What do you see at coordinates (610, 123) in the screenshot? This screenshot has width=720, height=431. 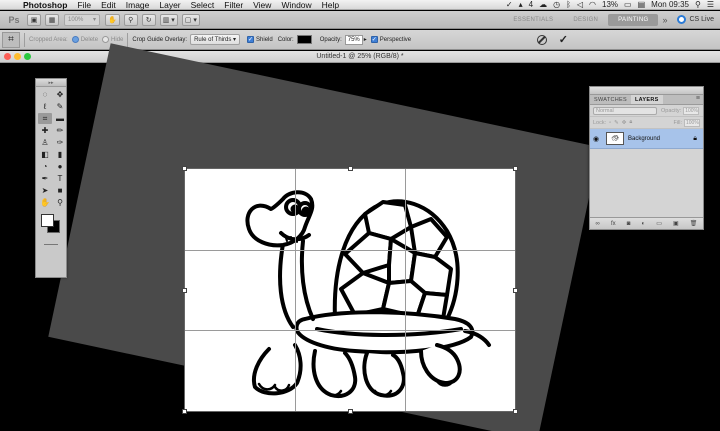 I see `lock-transparent-icon: ▫` at bounding box center [610, 123].